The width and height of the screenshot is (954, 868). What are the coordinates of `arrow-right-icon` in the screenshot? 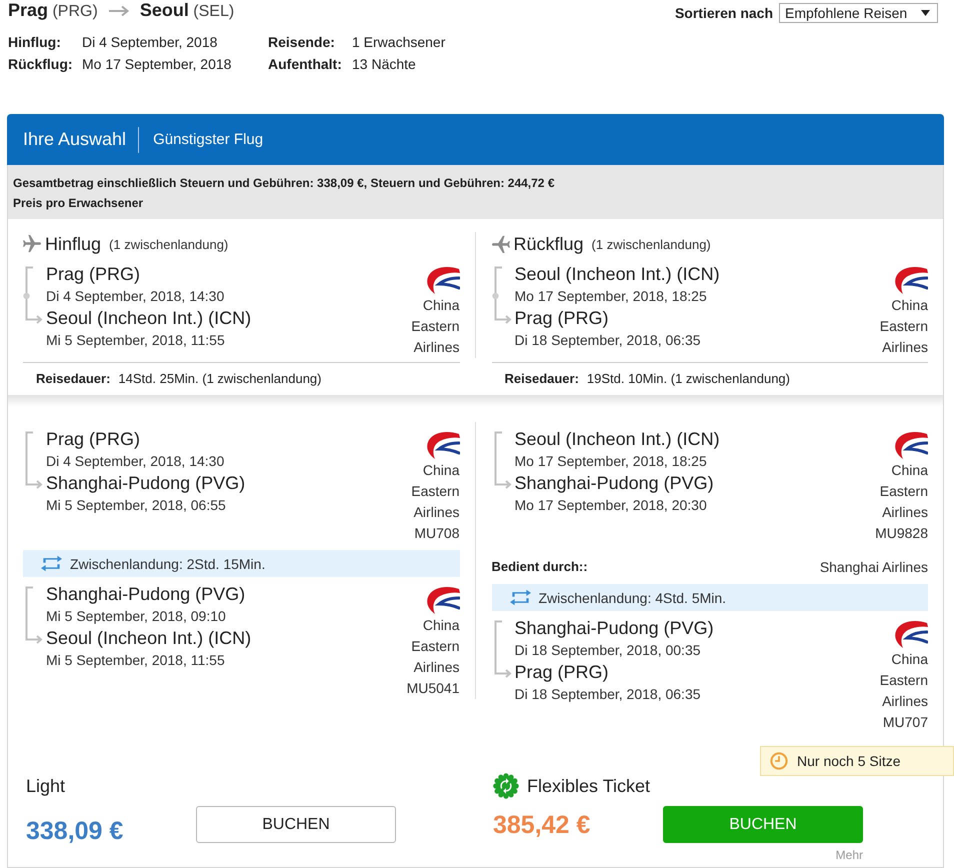 It's located at (119, 11).